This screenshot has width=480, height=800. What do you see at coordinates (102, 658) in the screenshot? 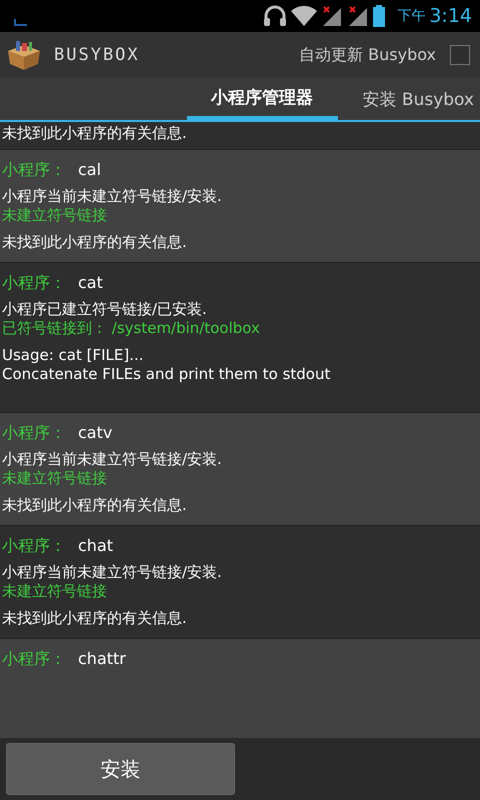
I see `applet-name: chattr` at bounding box center [102, 658].